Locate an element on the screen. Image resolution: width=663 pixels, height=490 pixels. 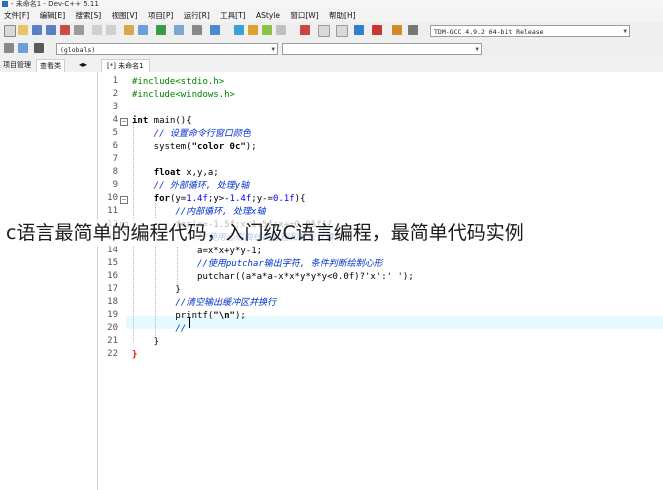
code-line: #include<windows.h> is located at coordinates (183, 95).